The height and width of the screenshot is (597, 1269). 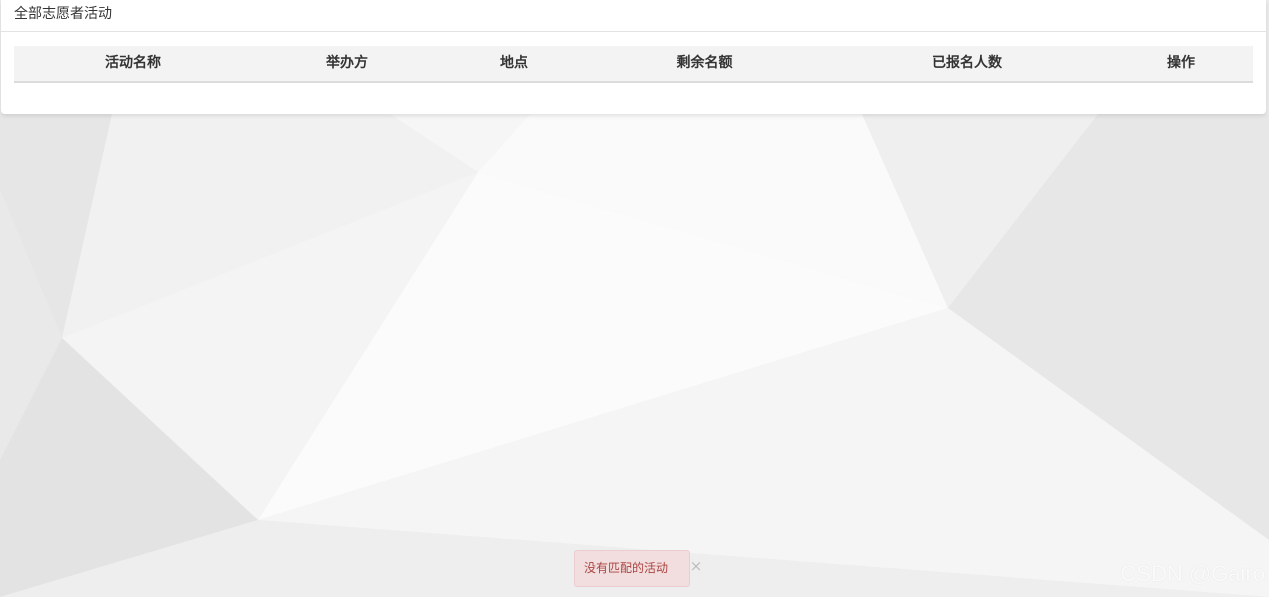 What do you see at coordinates (1181, 63) in the screenshot?
I see `column-header-actions: 操作` at bounding box center [1181, 63].